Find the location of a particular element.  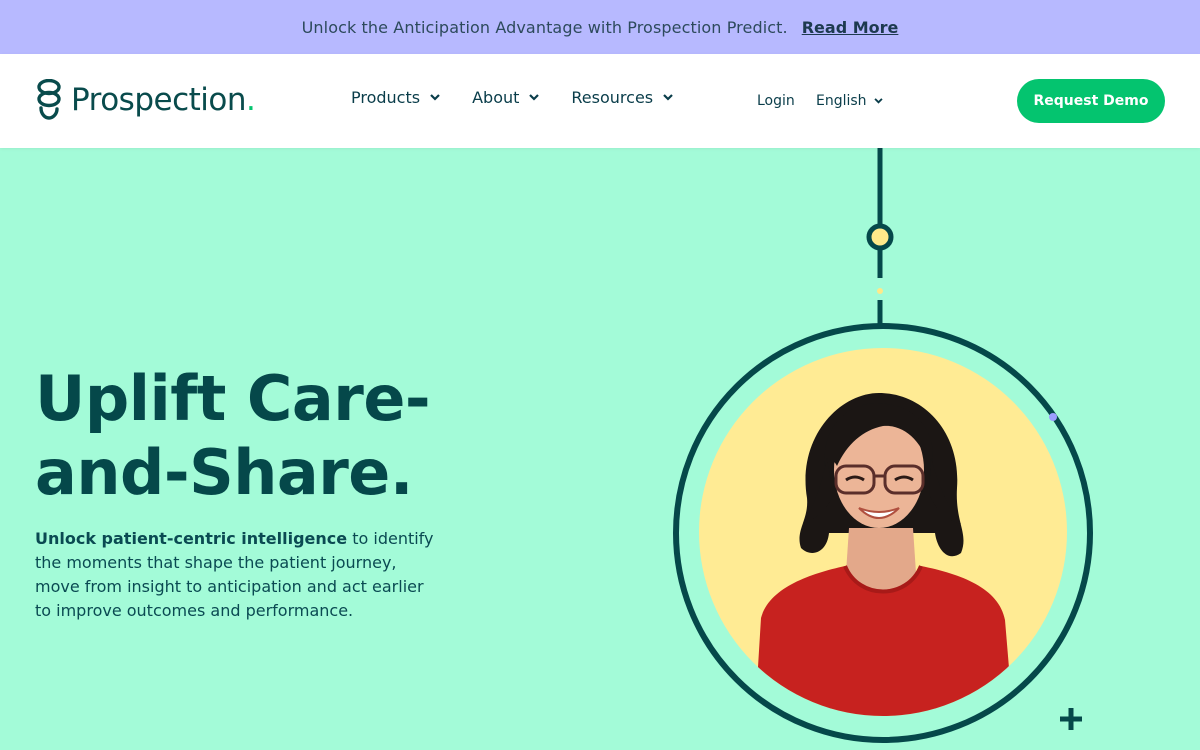

menu-item-about: About is located at coordinates (506, 97).